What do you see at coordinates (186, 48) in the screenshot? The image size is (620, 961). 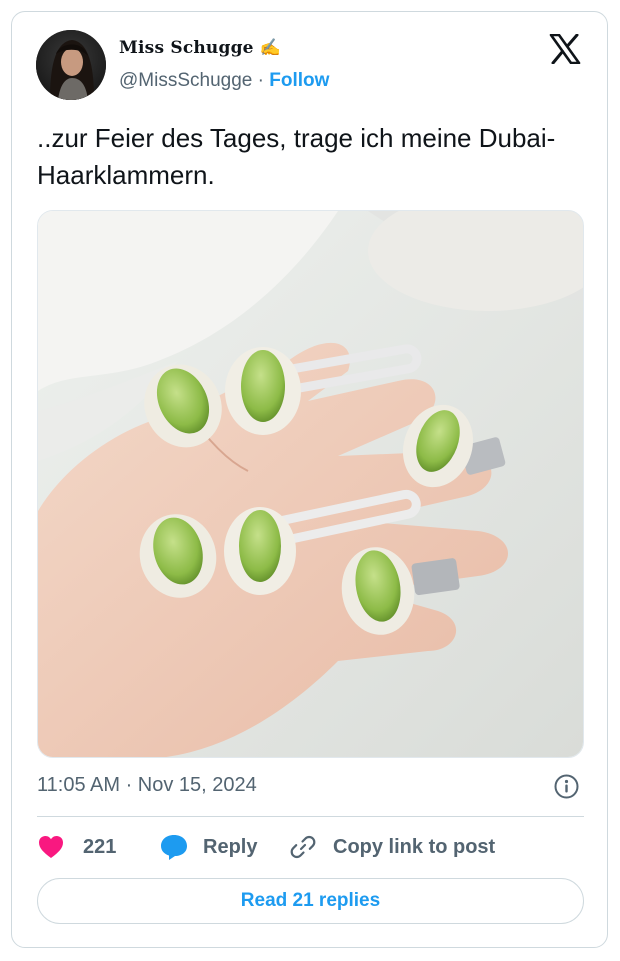 I see `display-name-text: Miss Schugge` at bounding box center [186, 48].